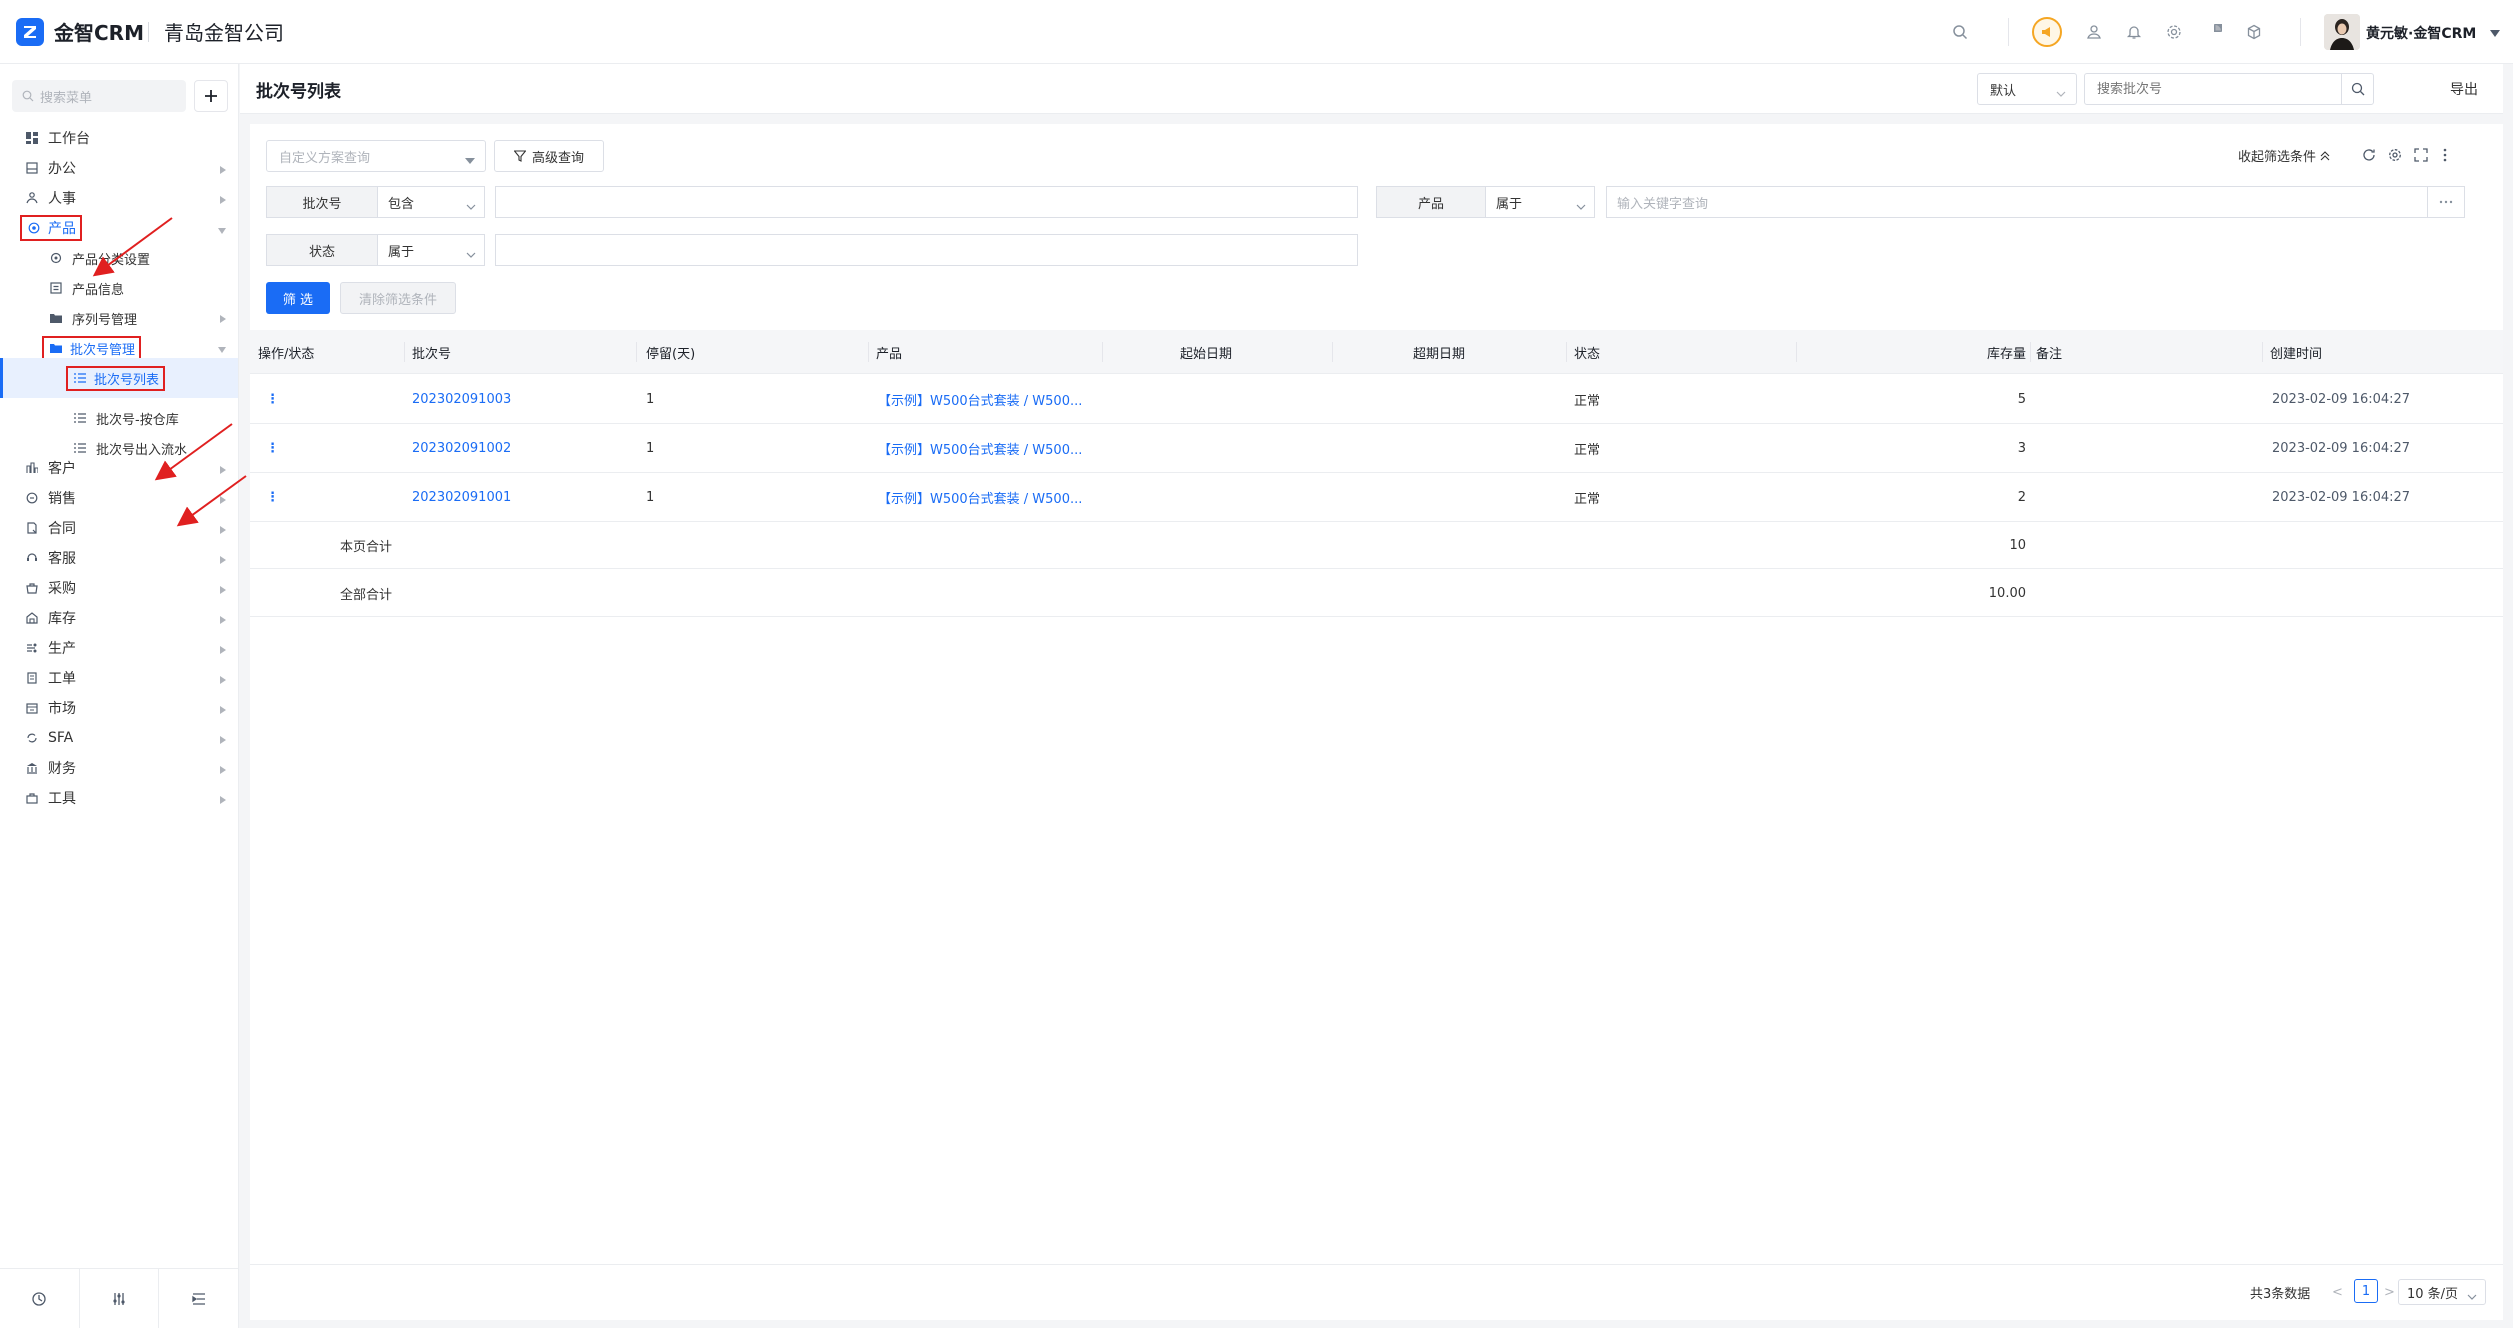 The image size is (2513, 1328). What do you see at coordinates (69, 139) in the screenshot?
I see `sidebar-item-label: 工作台` at bounding box center [69, 139].